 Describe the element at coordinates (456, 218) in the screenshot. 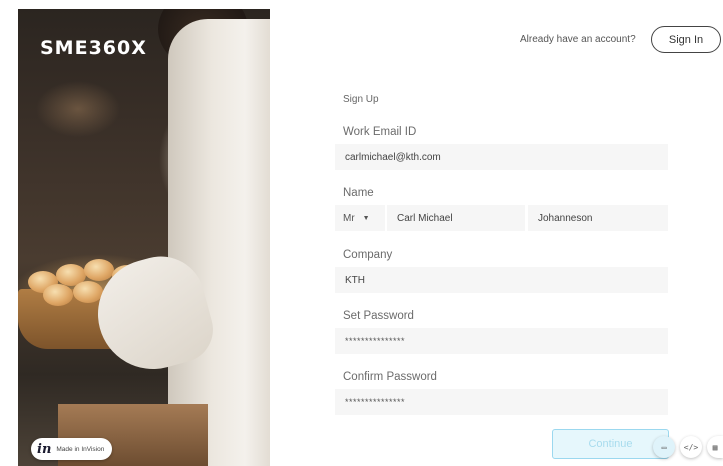

I see `first-name-field` at that location.